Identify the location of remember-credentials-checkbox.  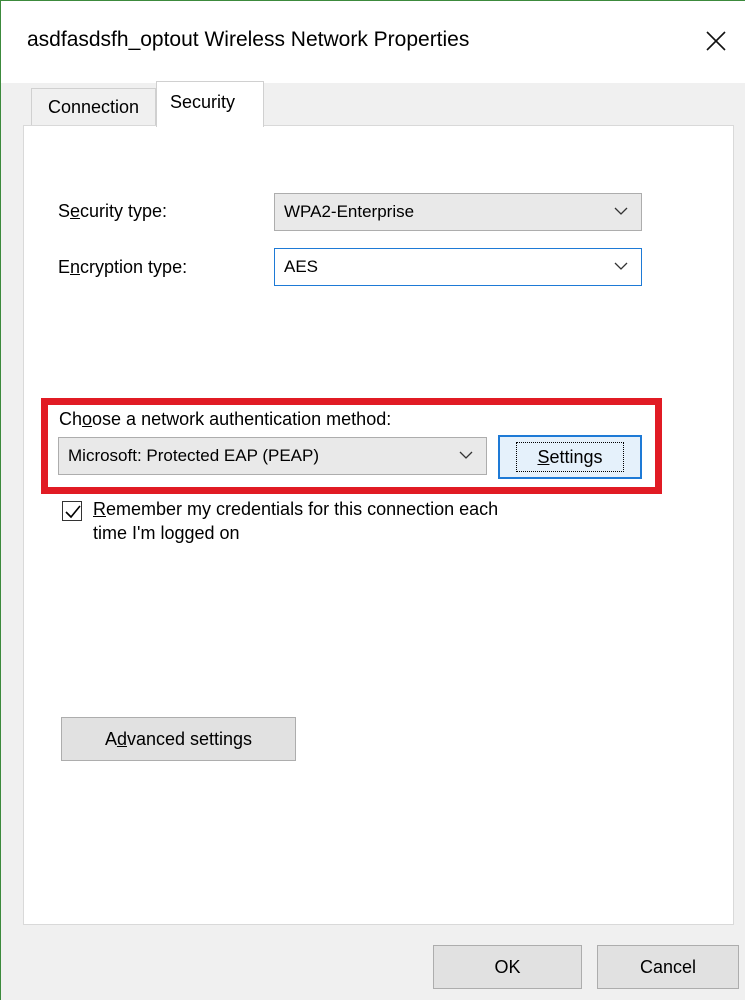
(72, 511).